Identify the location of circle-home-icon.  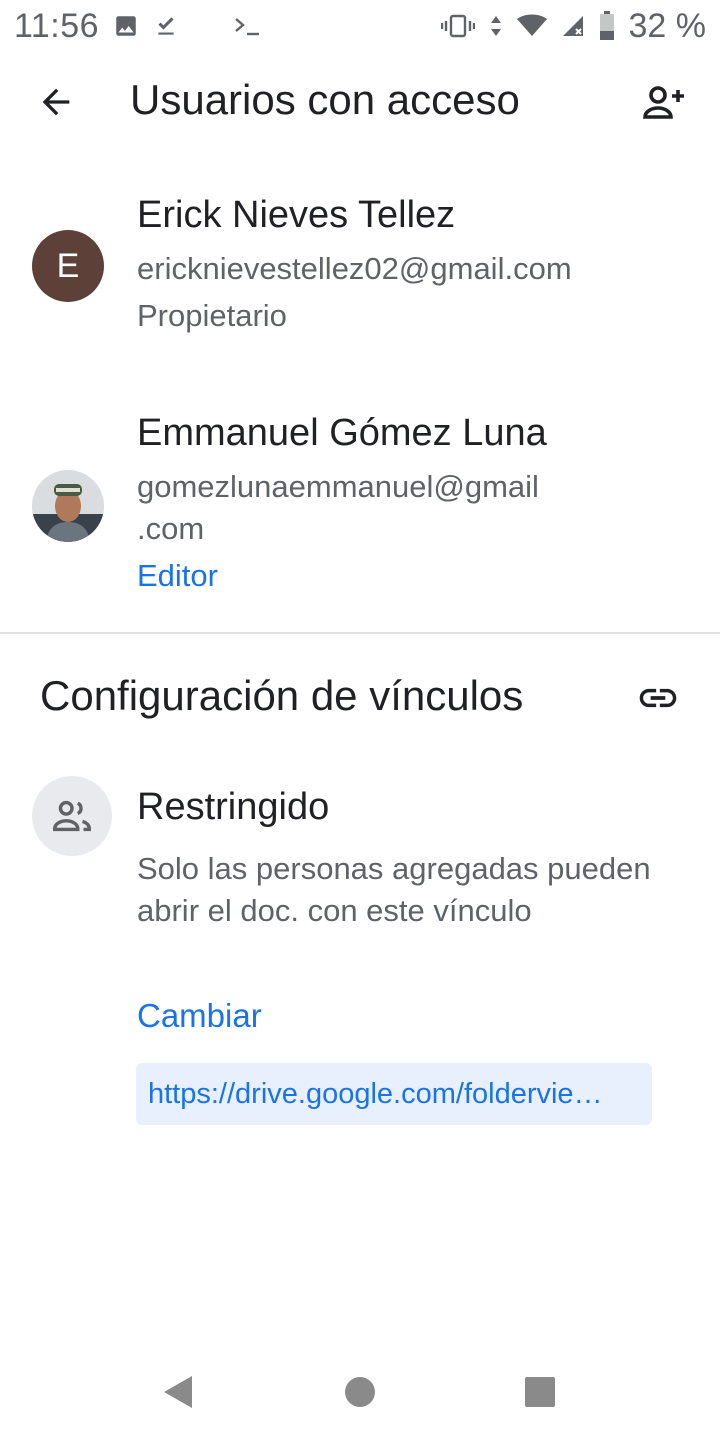
(360, 1392).